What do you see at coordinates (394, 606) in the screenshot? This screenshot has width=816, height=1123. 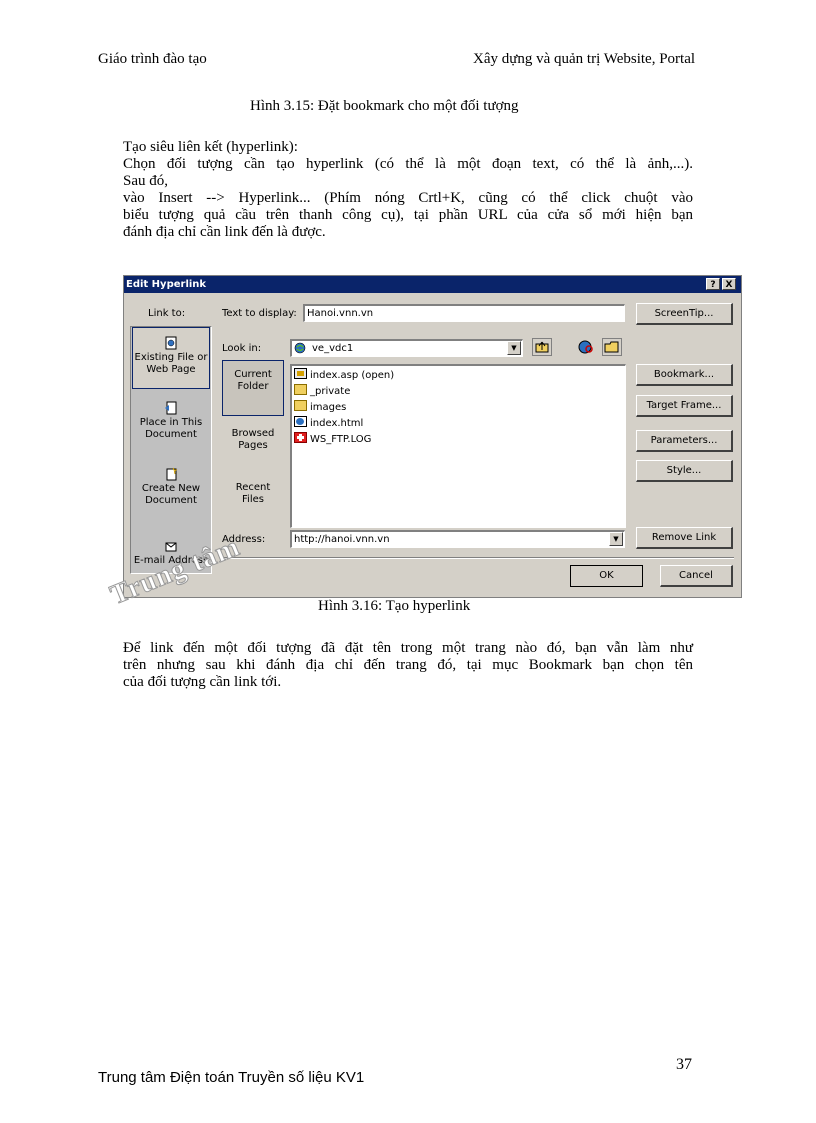 I see `figure-caption-3-16: Hình 3.16: Tạo hyperlink` at bounding box center [394, 606].